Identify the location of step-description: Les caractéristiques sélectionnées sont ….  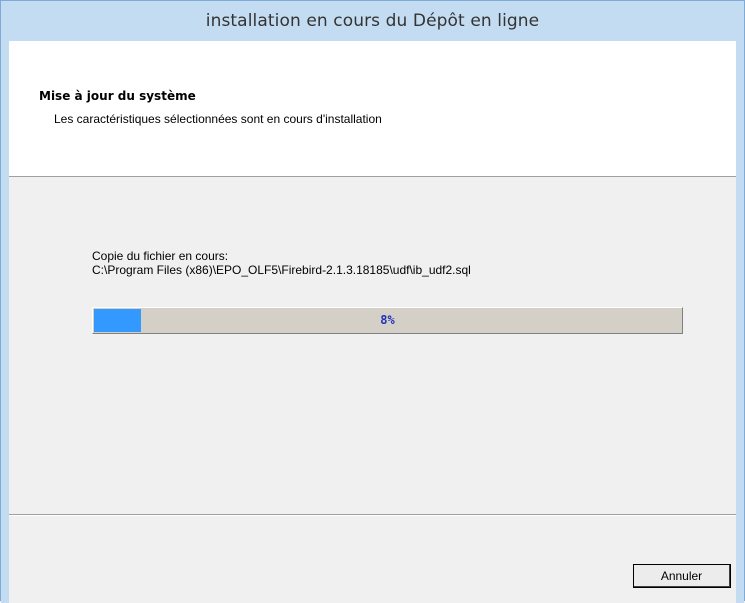
(218, 119).